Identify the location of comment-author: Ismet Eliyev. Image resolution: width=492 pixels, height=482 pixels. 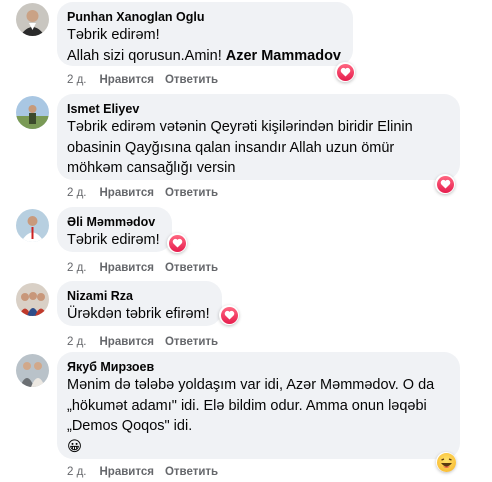
(257, 109).